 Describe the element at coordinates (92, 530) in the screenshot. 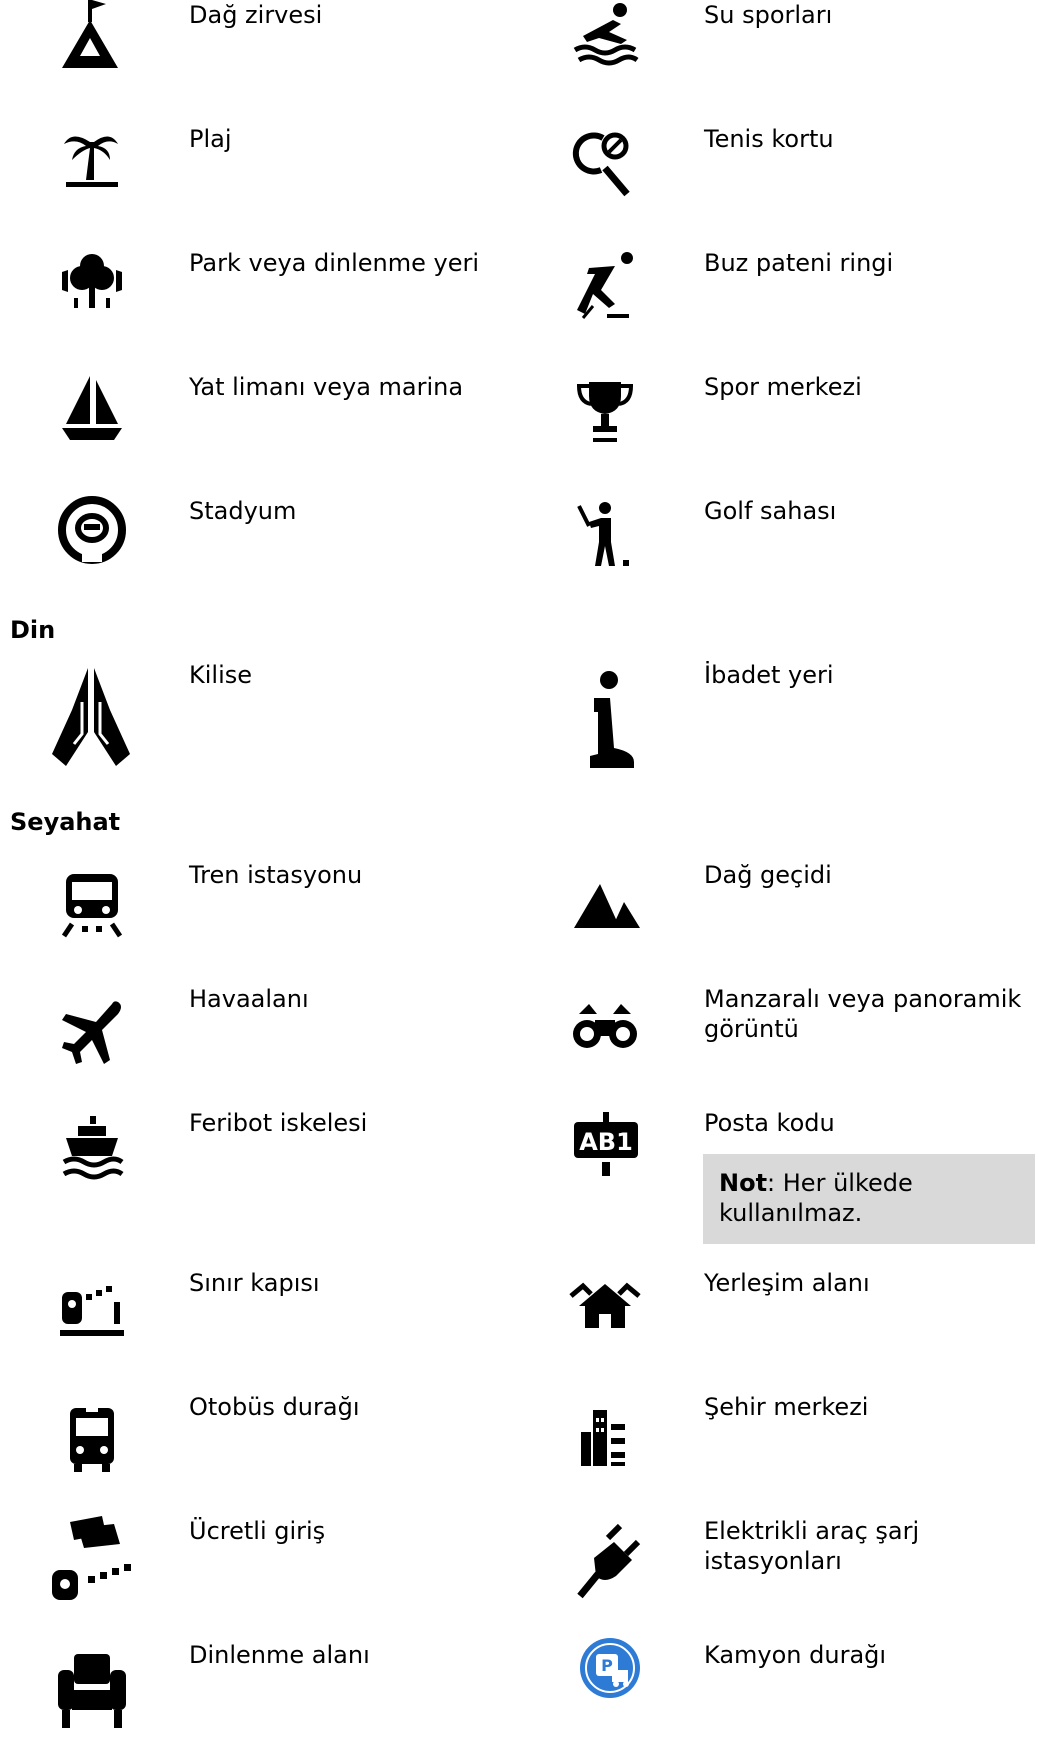

I see `stadium-icon` at that location.